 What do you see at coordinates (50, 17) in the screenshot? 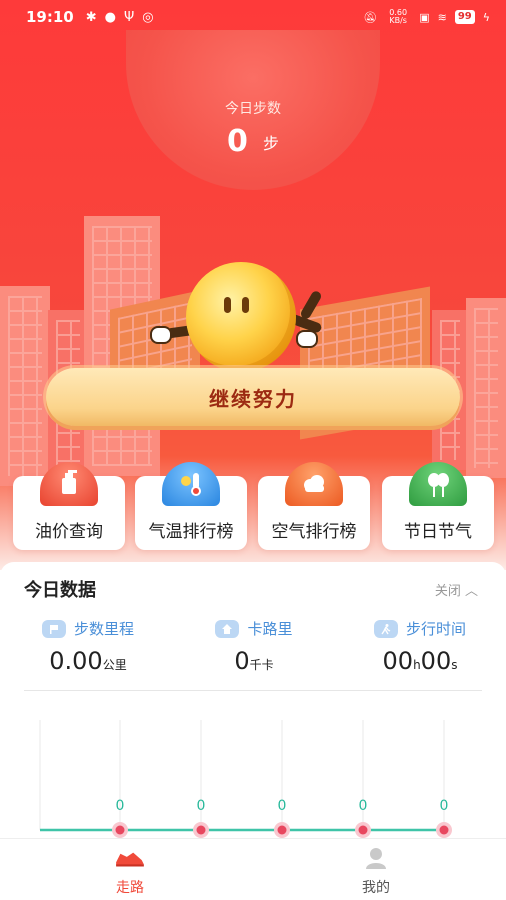
I see `status-time: 19:10` at bounding box center [50, 17].